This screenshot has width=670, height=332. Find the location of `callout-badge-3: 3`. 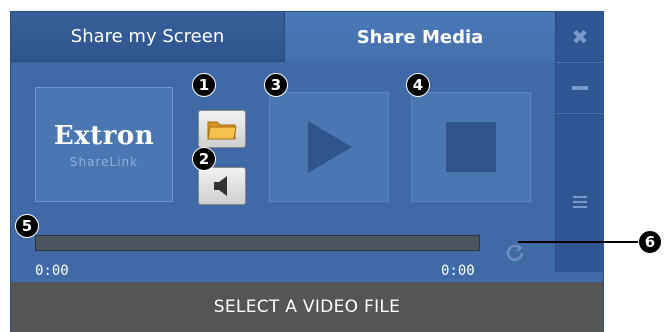

callout-badge-3: 3 is located at coordinates (276, 85).